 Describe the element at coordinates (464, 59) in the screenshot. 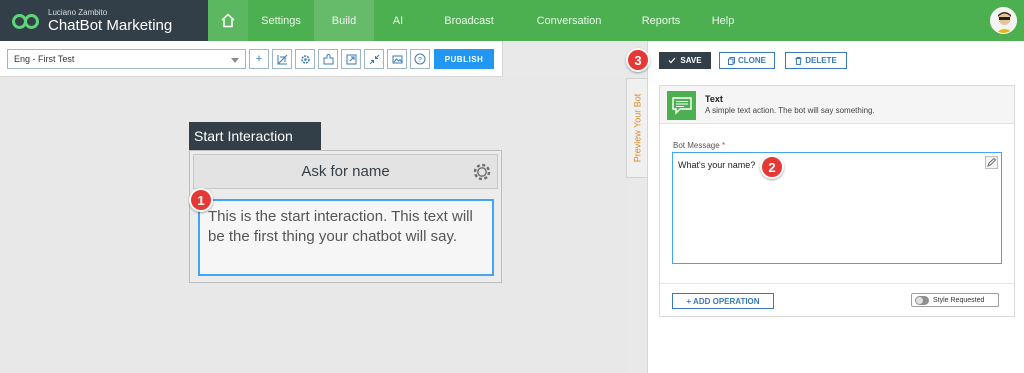

I see `publish-button: PUBLISH` at that location.